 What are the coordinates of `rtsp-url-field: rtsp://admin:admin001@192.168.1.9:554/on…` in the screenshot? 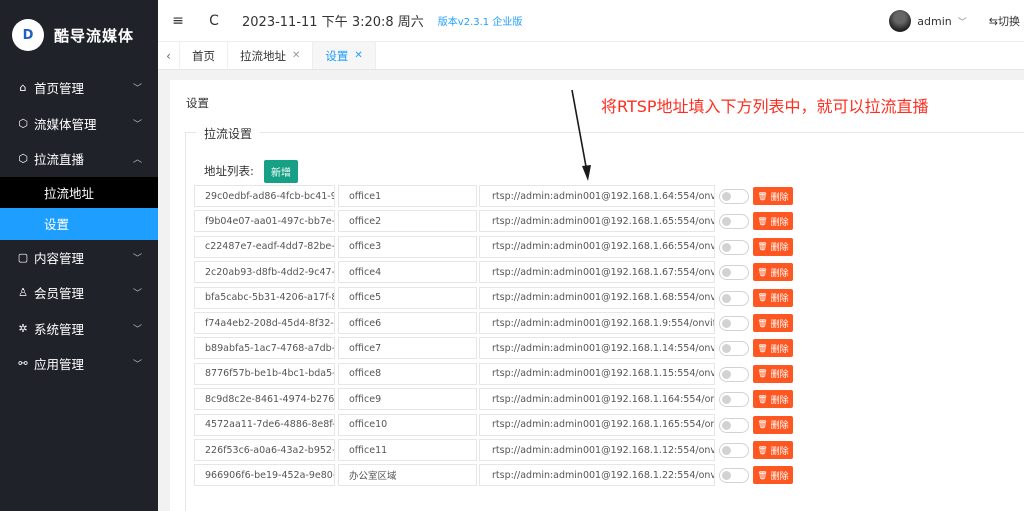 It's located at (597, 323).